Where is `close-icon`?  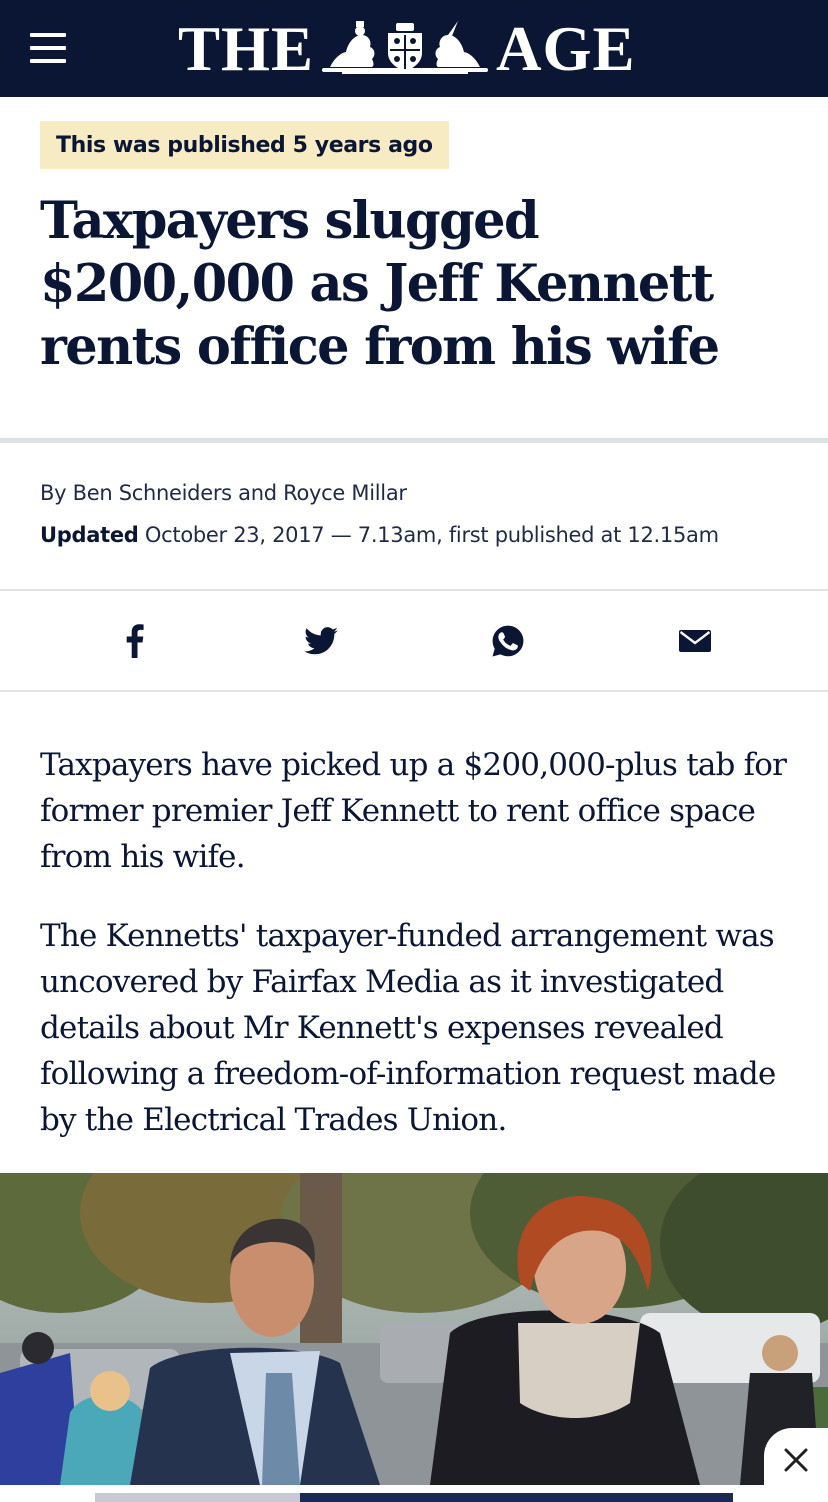
close-icon is located at coordinates (796, 1460).